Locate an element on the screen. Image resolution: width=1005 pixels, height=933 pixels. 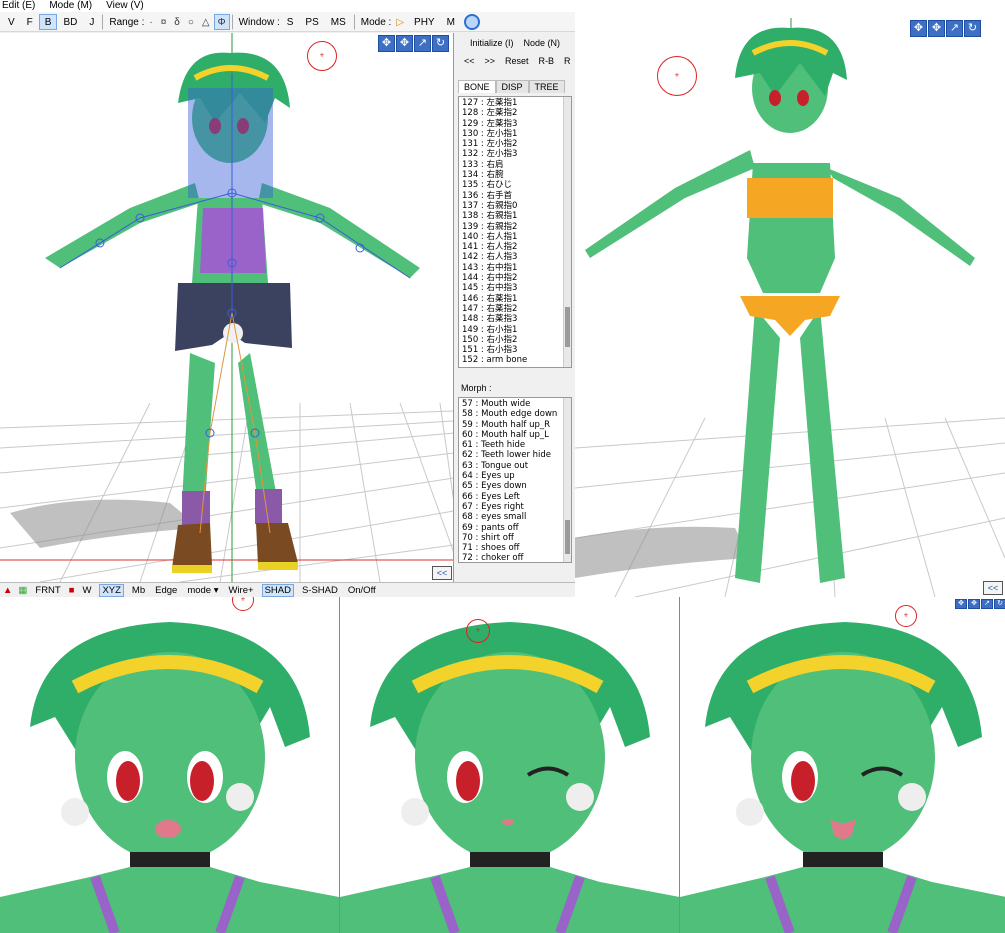
status-on-off: On/Off is located at coordinates (362, 590).